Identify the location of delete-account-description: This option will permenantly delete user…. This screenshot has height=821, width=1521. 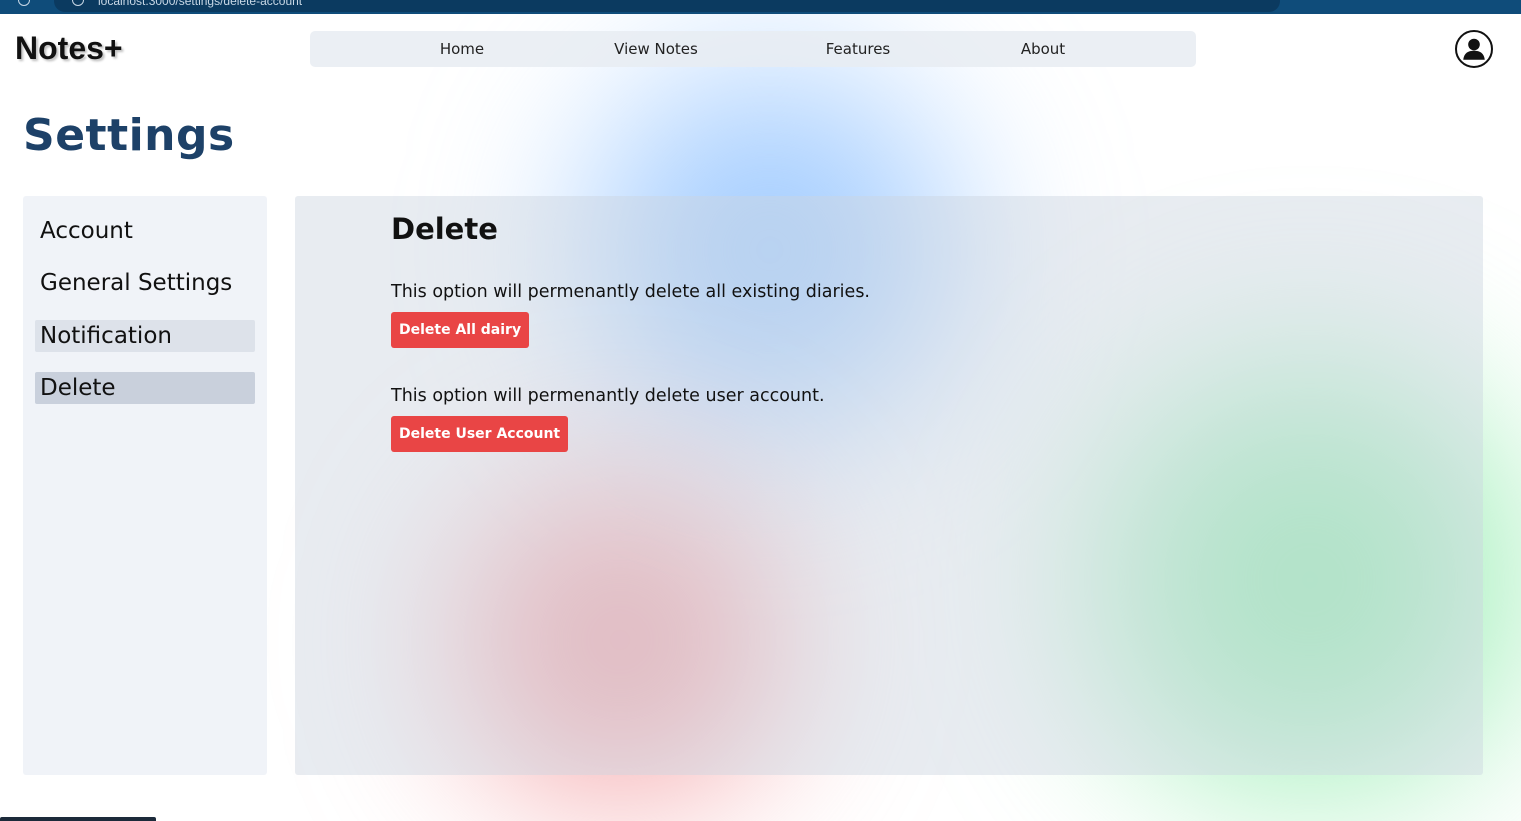
(608, 396).